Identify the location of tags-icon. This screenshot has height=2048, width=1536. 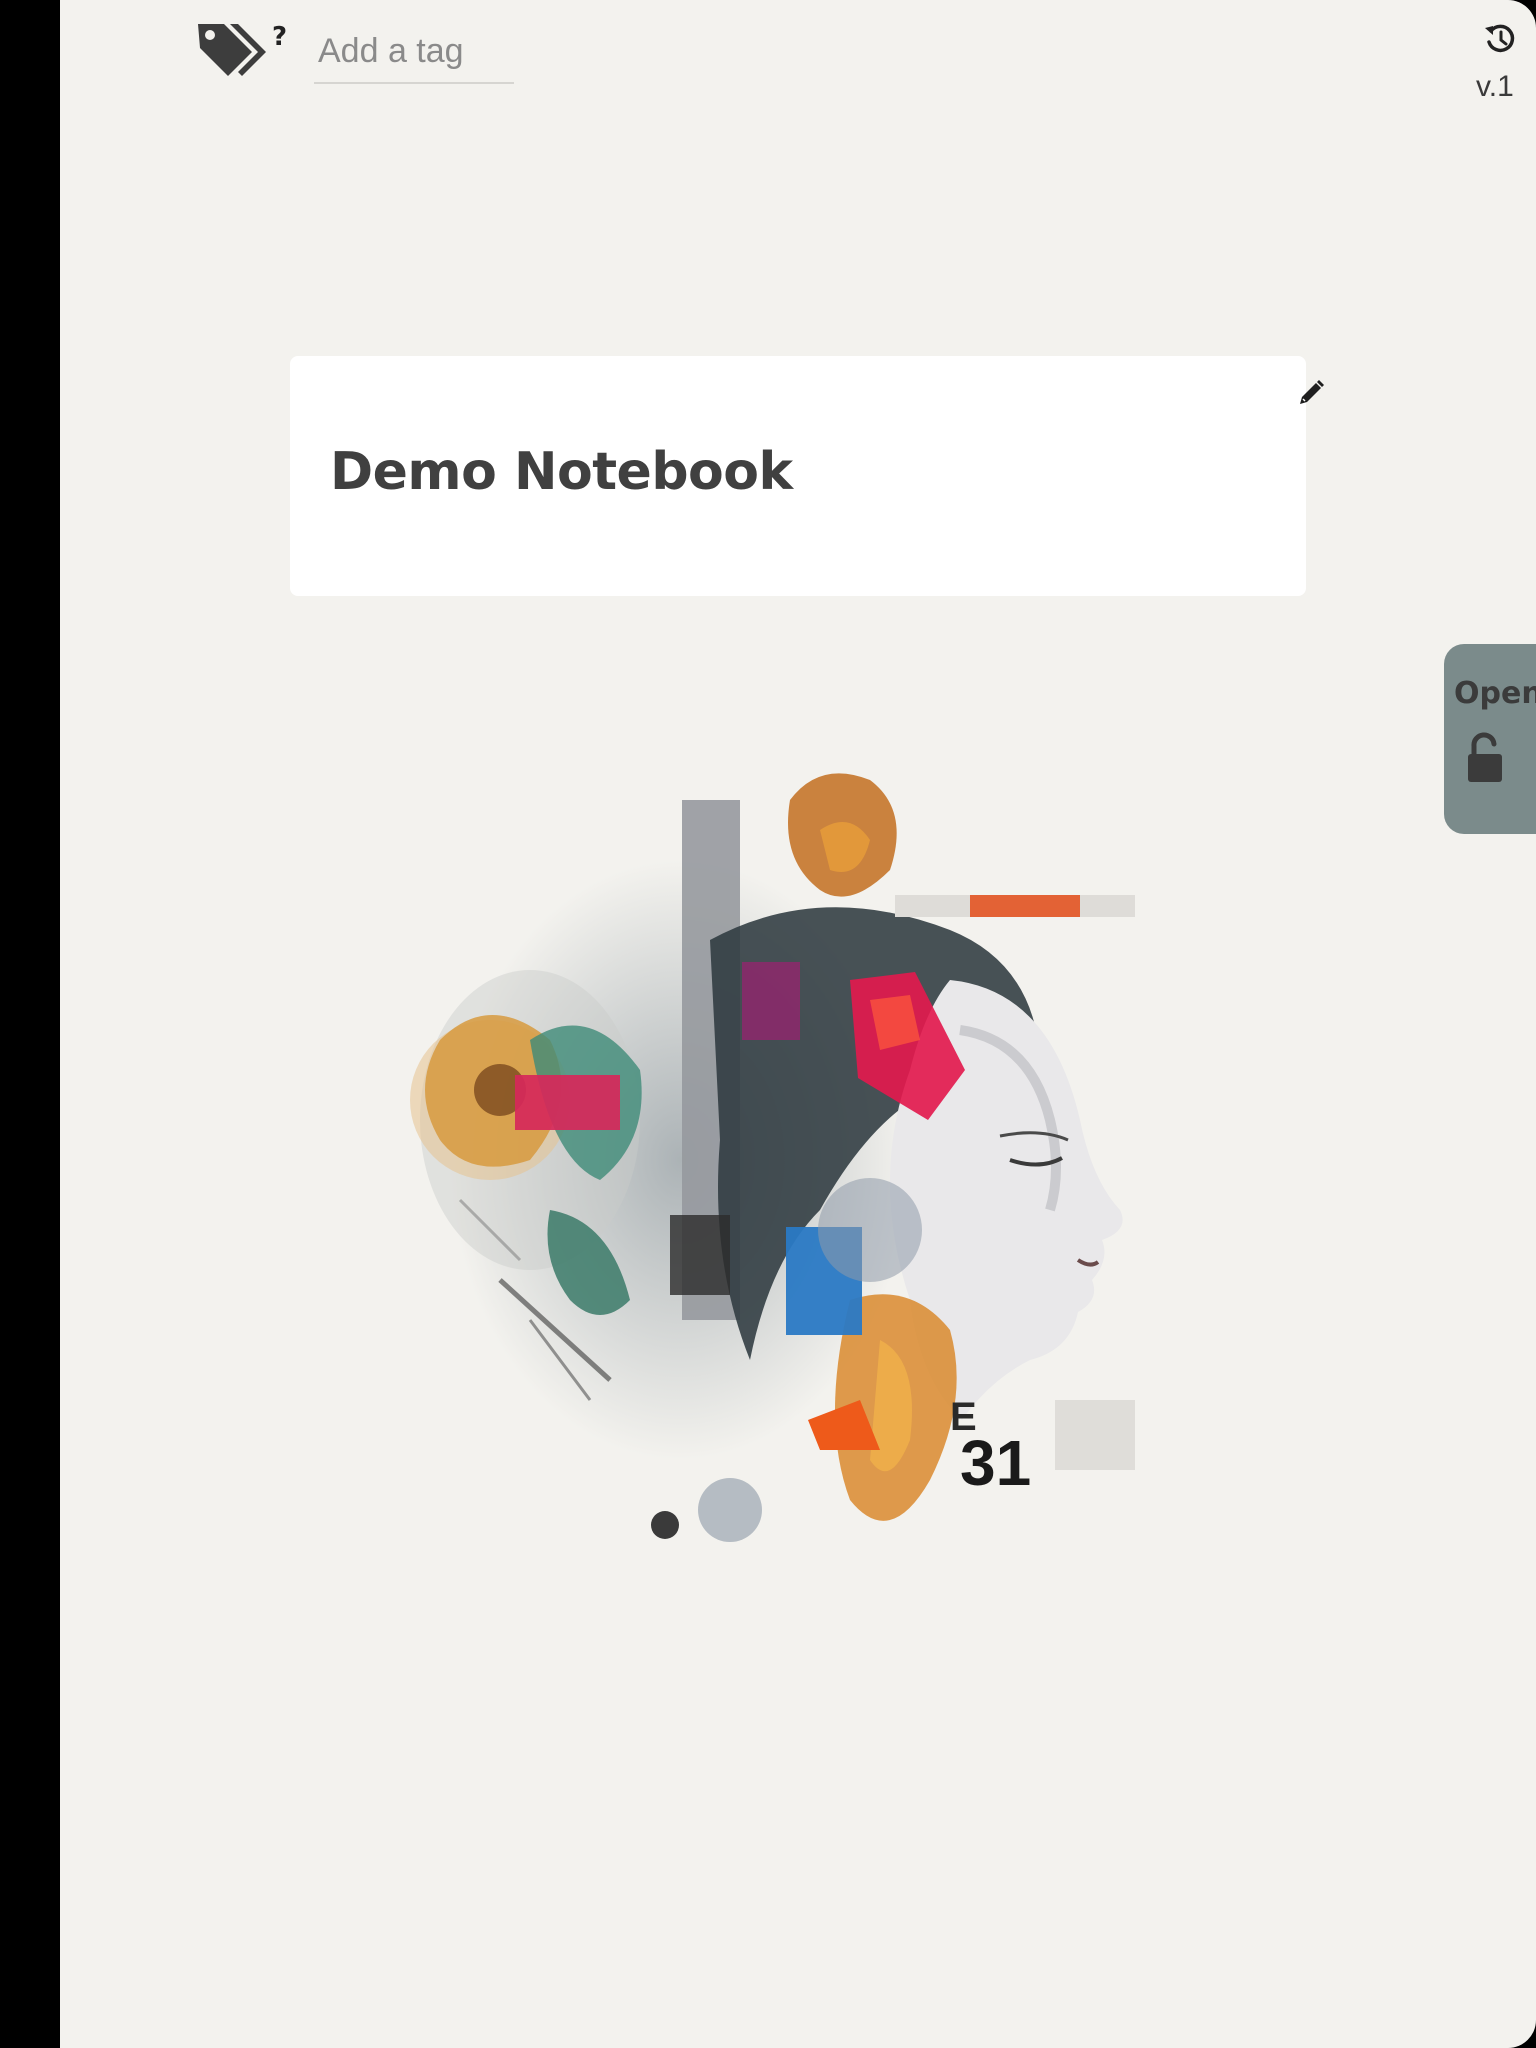
(232, 51).